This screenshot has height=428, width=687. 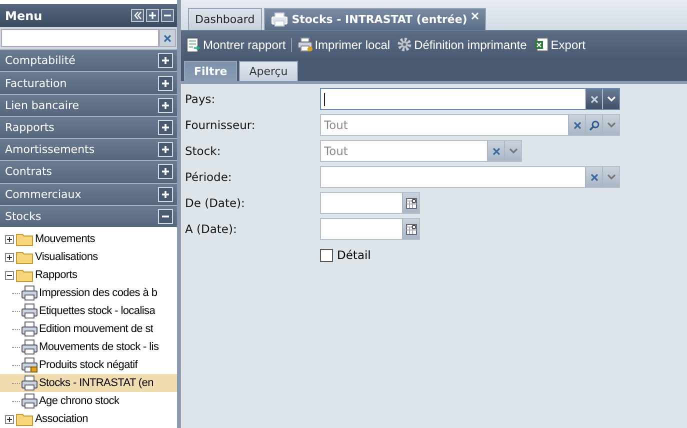 I want to click on tree-item: Age chrono stock, so click(x=88, y=401).